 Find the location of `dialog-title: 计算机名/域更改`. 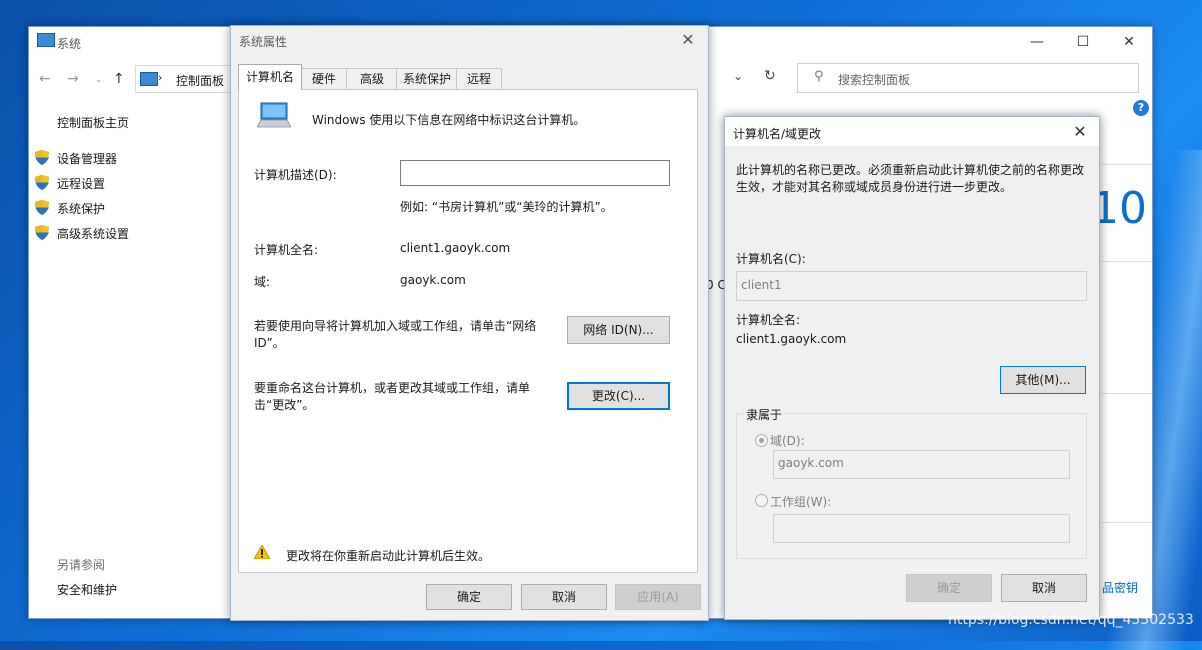

dialog-title: 计算机名/域更改 is located at coordinates (777, 134).